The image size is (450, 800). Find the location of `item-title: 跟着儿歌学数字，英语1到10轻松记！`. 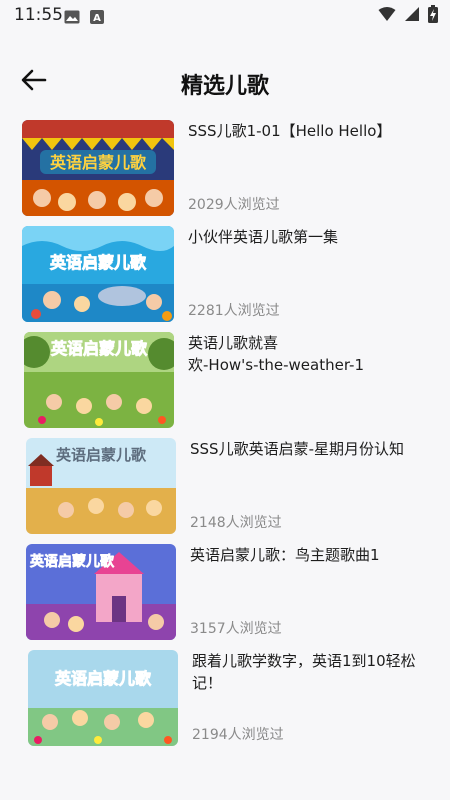

item-title: 跟着儿歌学数字，英语1到10轻松记！ is located at coordinates (304, 672).